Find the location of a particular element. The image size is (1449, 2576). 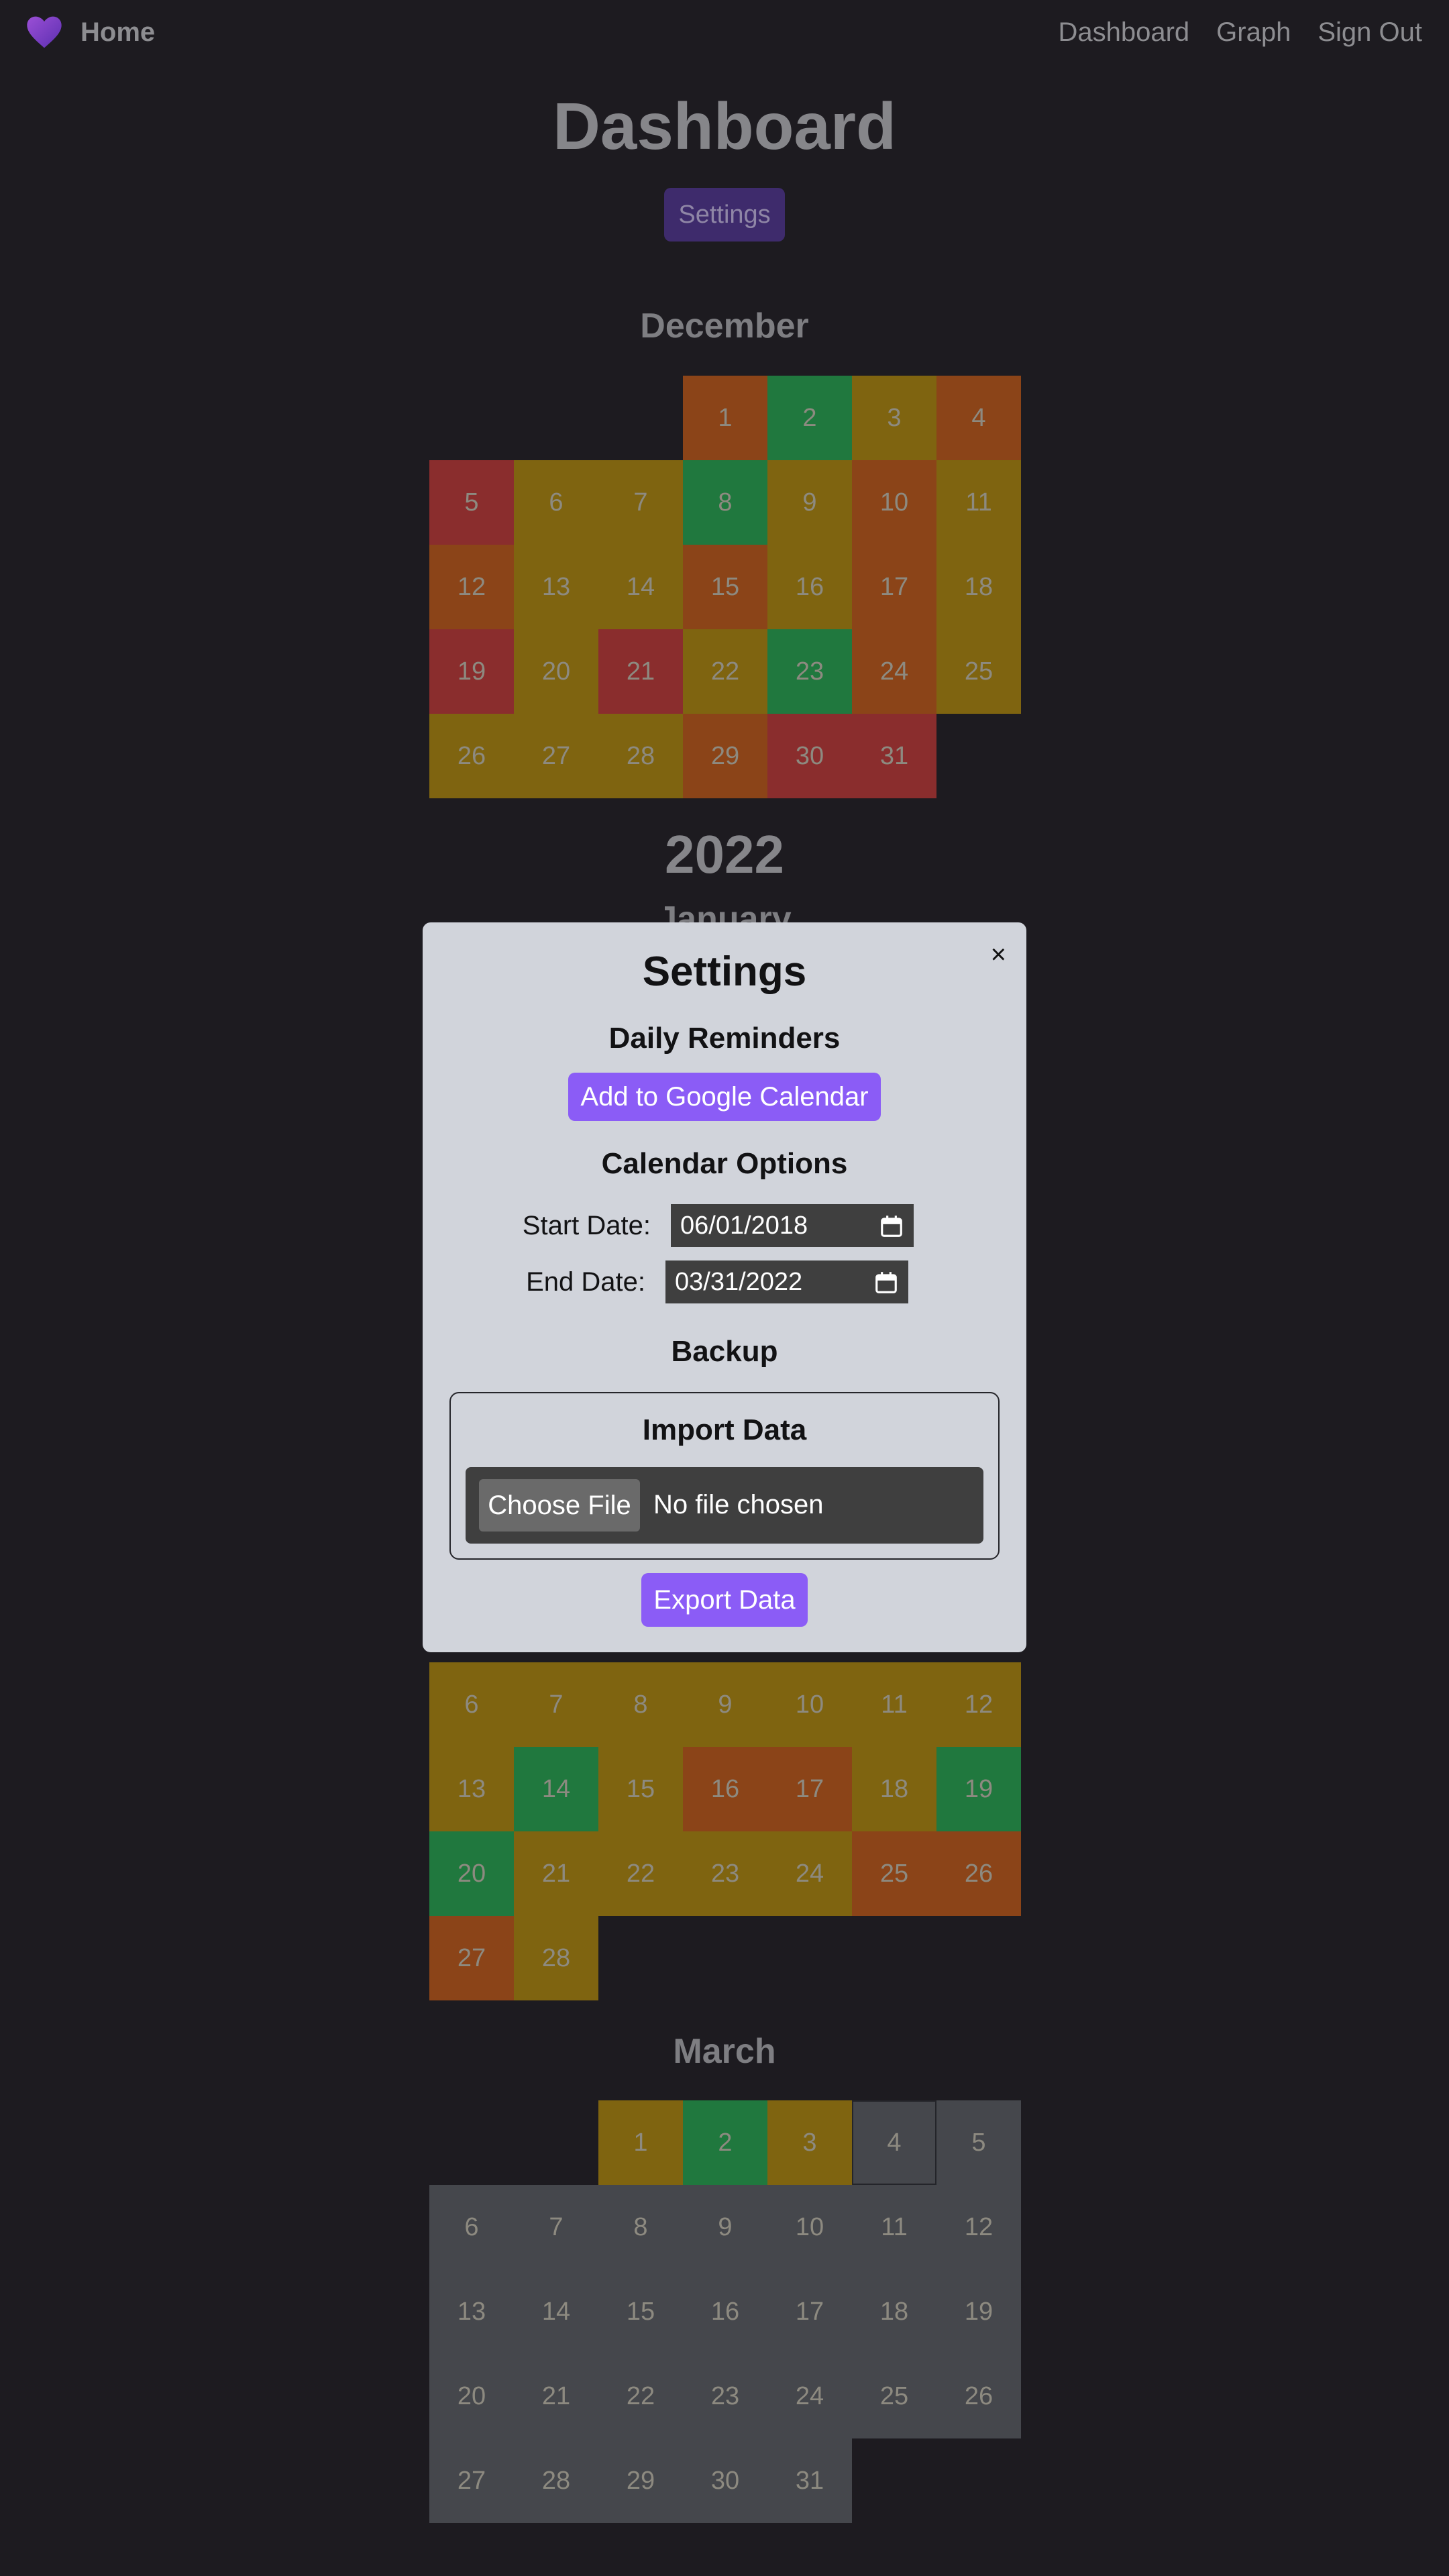

choose-file-button: Choose File is located at coordinates (559, 1505).